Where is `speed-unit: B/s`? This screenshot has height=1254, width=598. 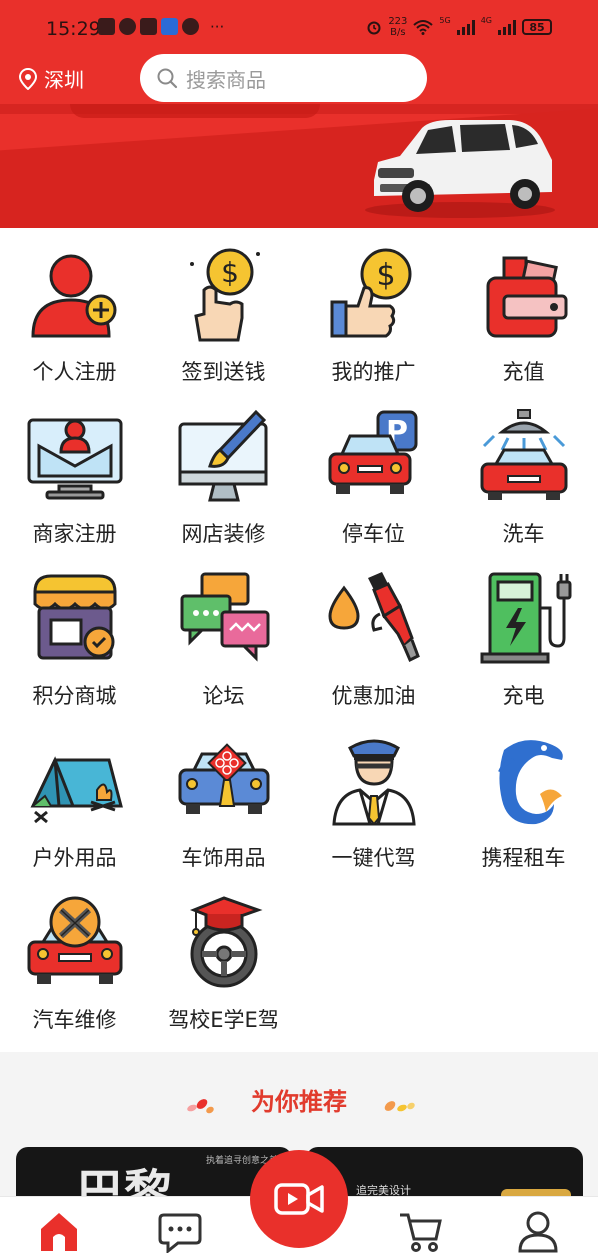 speed-unit: B/s is located at coordinates (398, 32).